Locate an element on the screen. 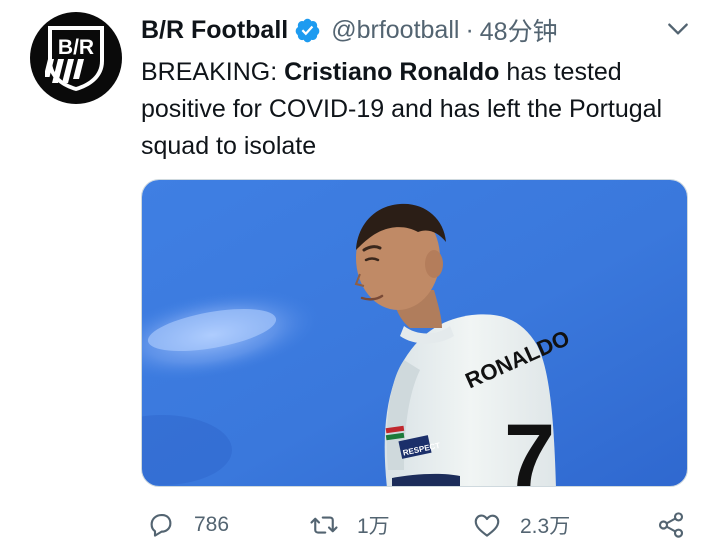 This screenshot has height=554, width=720. retweet-icon is located at coordinates (324, 525).